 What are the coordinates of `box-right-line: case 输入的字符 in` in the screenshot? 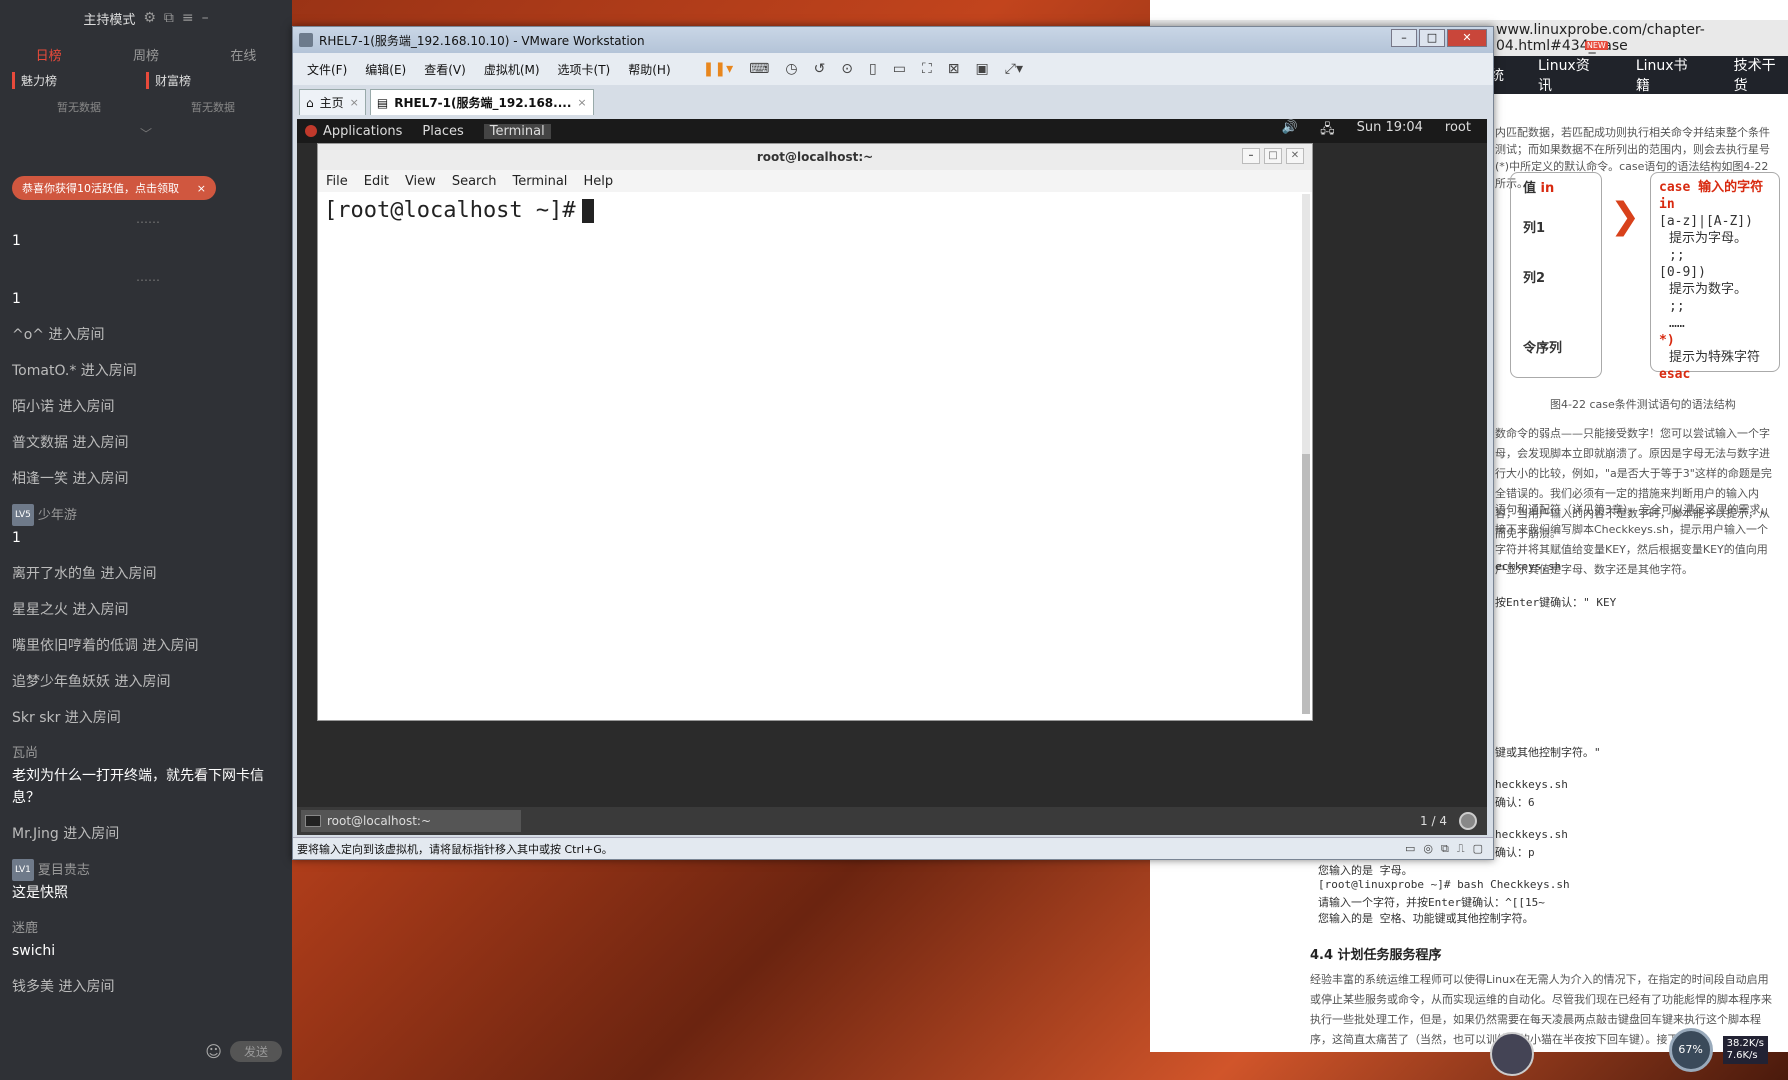 It's located at (1711, 196).